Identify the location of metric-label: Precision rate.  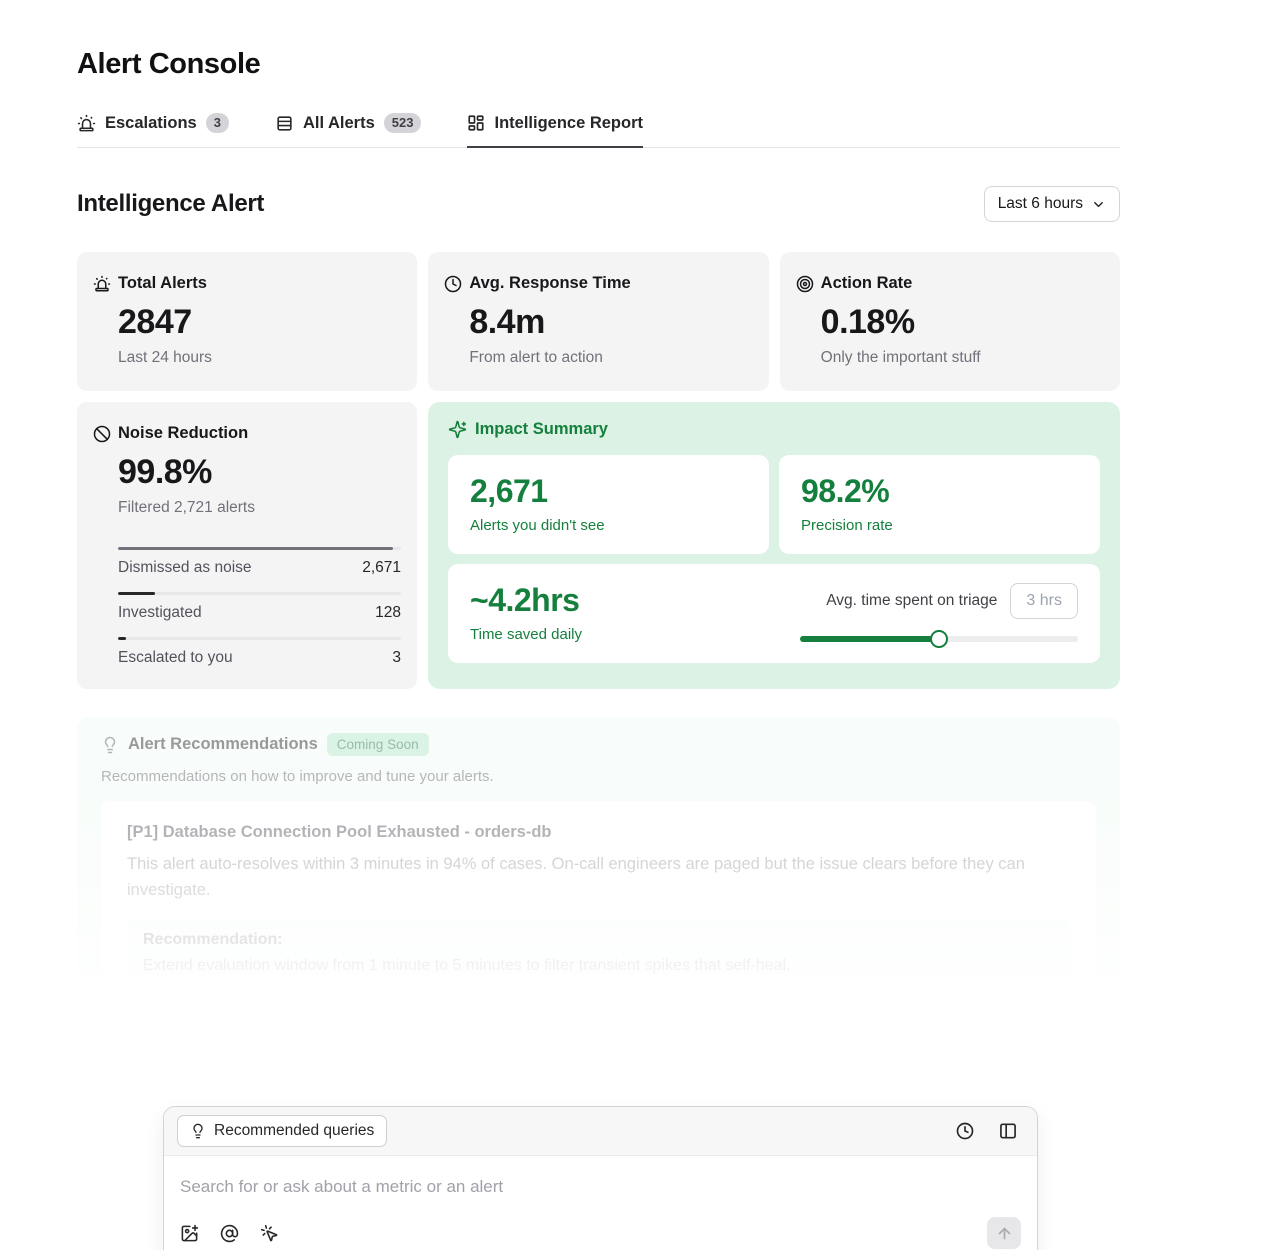
(847, 526).